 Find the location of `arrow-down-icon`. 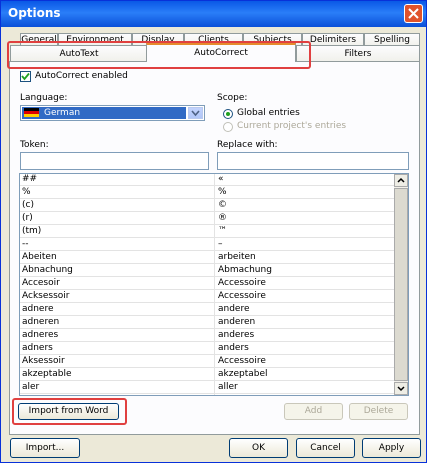

arrow-down-icon is located at coordinates (401, 389).